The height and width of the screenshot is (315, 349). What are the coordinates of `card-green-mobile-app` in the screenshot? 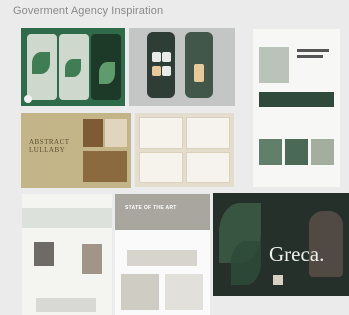 It's located at (73, 67).